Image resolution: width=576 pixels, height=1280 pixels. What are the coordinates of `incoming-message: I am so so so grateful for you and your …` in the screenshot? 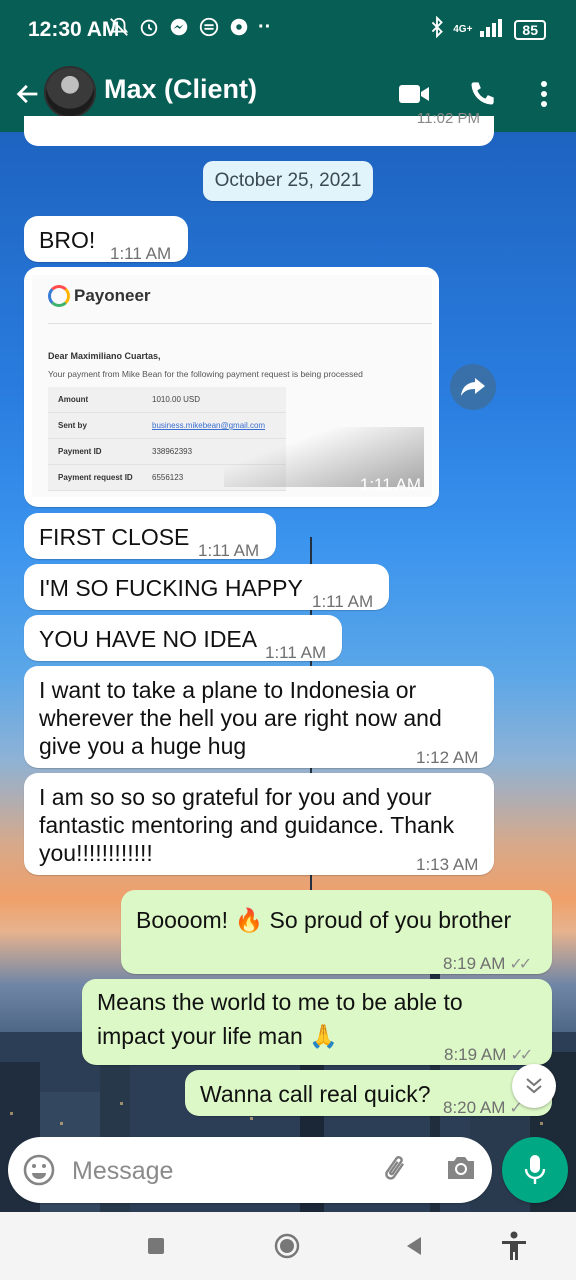 It's located at (259, 824).